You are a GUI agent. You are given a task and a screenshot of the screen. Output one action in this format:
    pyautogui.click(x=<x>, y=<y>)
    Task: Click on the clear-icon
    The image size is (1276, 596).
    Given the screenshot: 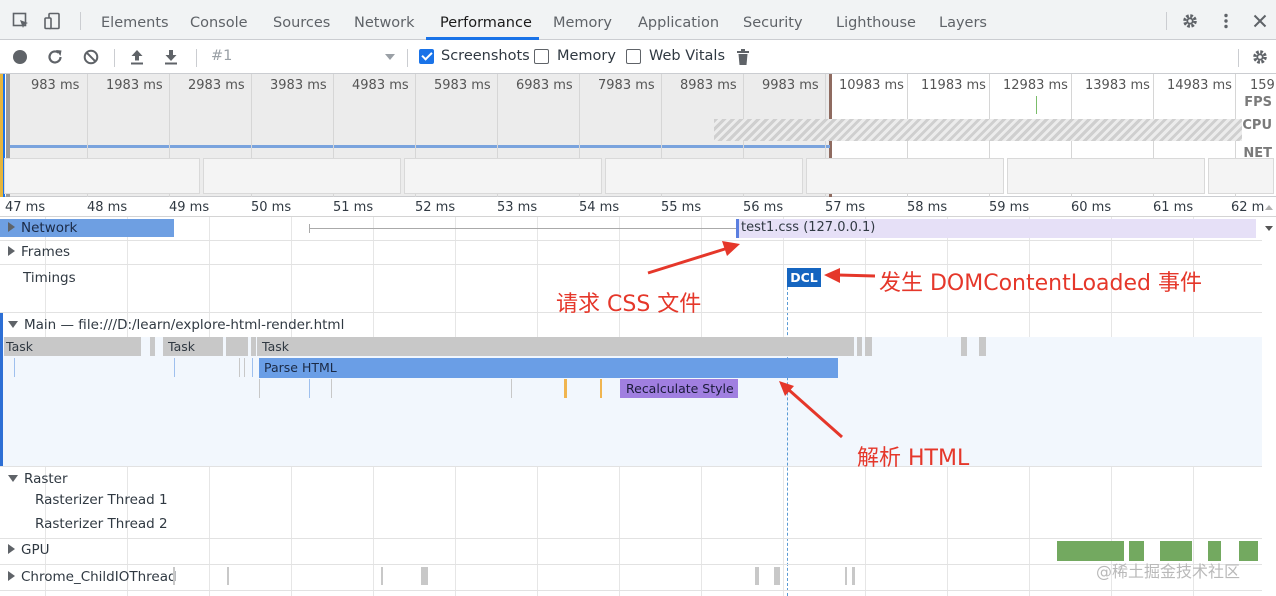 What is the action you would take?
    pyautogui.click(x=91, y=57)
    